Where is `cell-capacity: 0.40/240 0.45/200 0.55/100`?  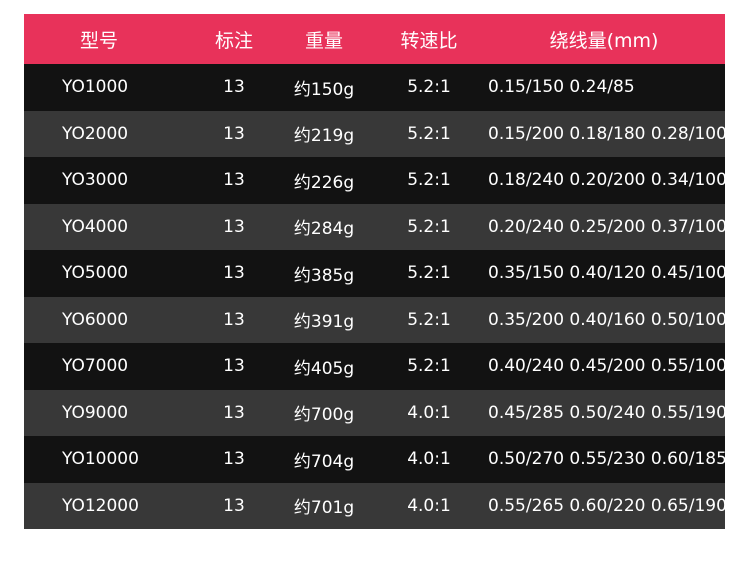
cell-capacity: 0.40/240 0.45/200 0.55/100 is located at coordinates (607, 366).